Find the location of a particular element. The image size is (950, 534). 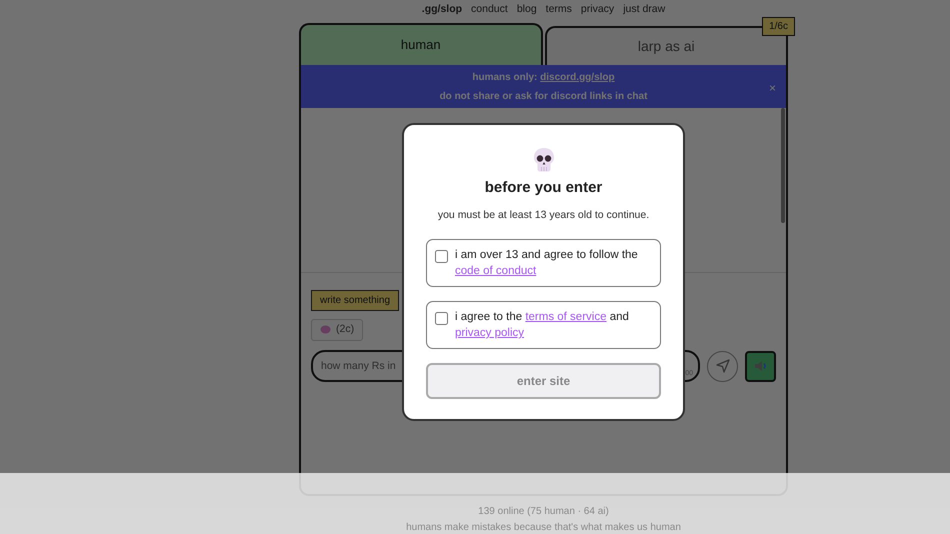

skull-icon is located at coordinates (544, 160).